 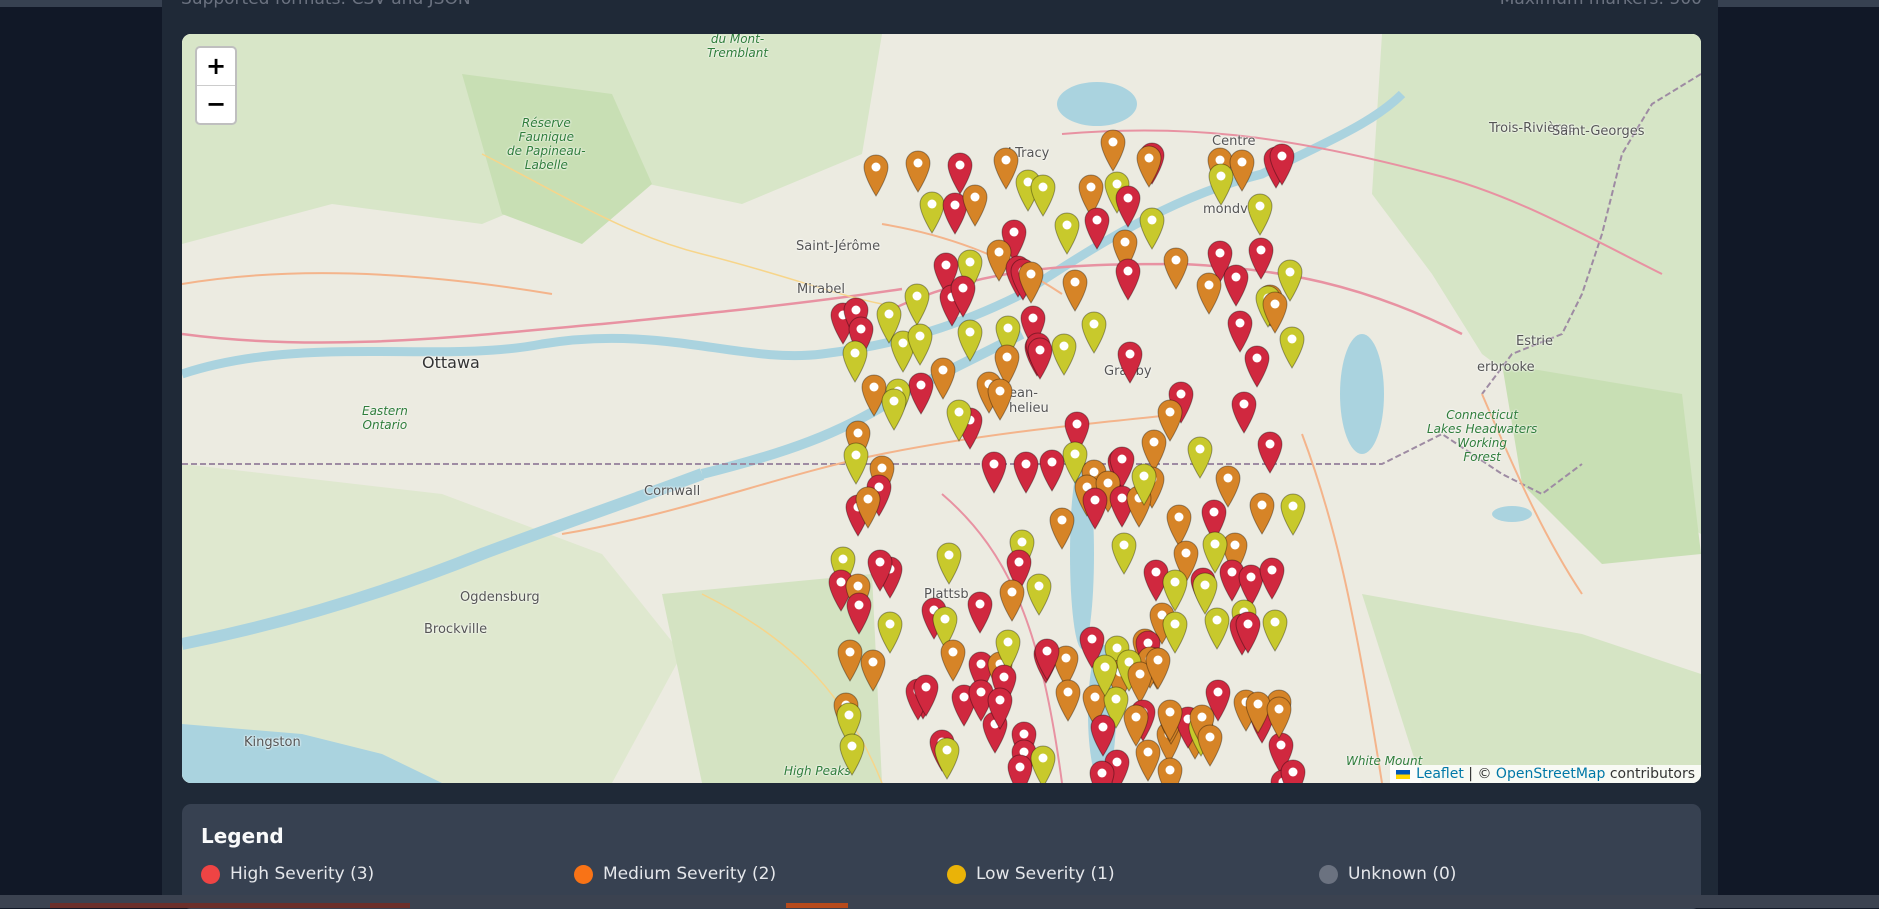 What do you see at coordinates (385, 418) in the screenshot?
I see `place-label-eastern-ontario: Eastern Ontario` at bounding box center [385, 418].